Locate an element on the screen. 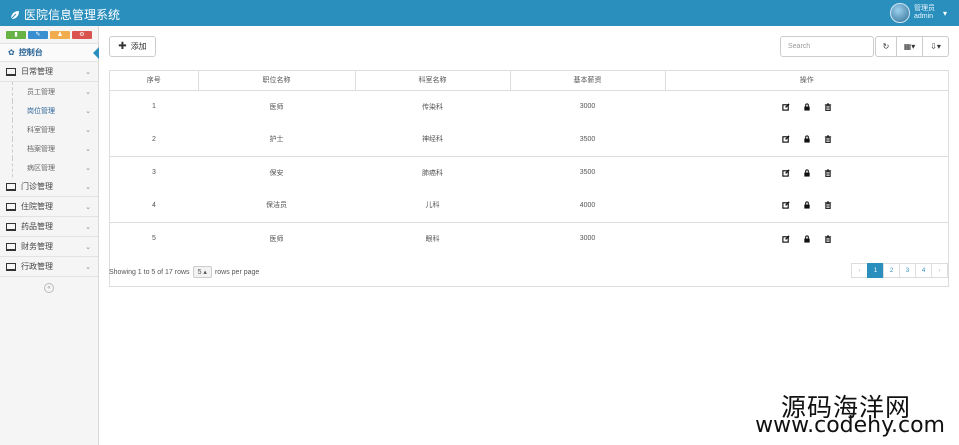  column-header: 科室名称 is located at coordinates (432, 81).